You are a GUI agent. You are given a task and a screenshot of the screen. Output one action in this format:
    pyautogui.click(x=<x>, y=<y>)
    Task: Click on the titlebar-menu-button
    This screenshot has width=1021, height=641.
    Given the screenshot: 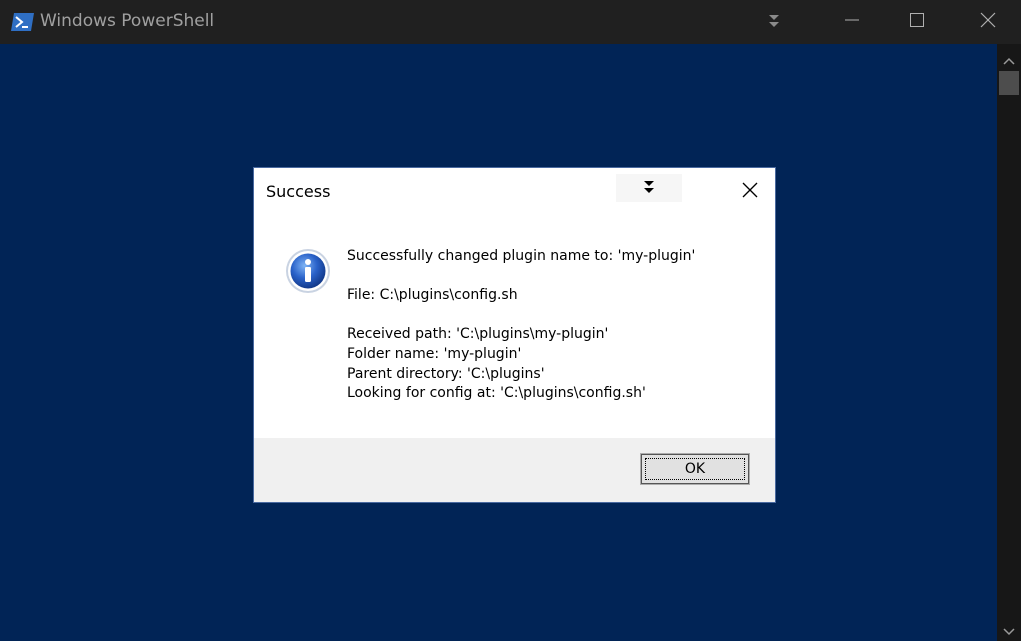 What is the action you would take?
    pyautogui.click(x=774, y=22)
    